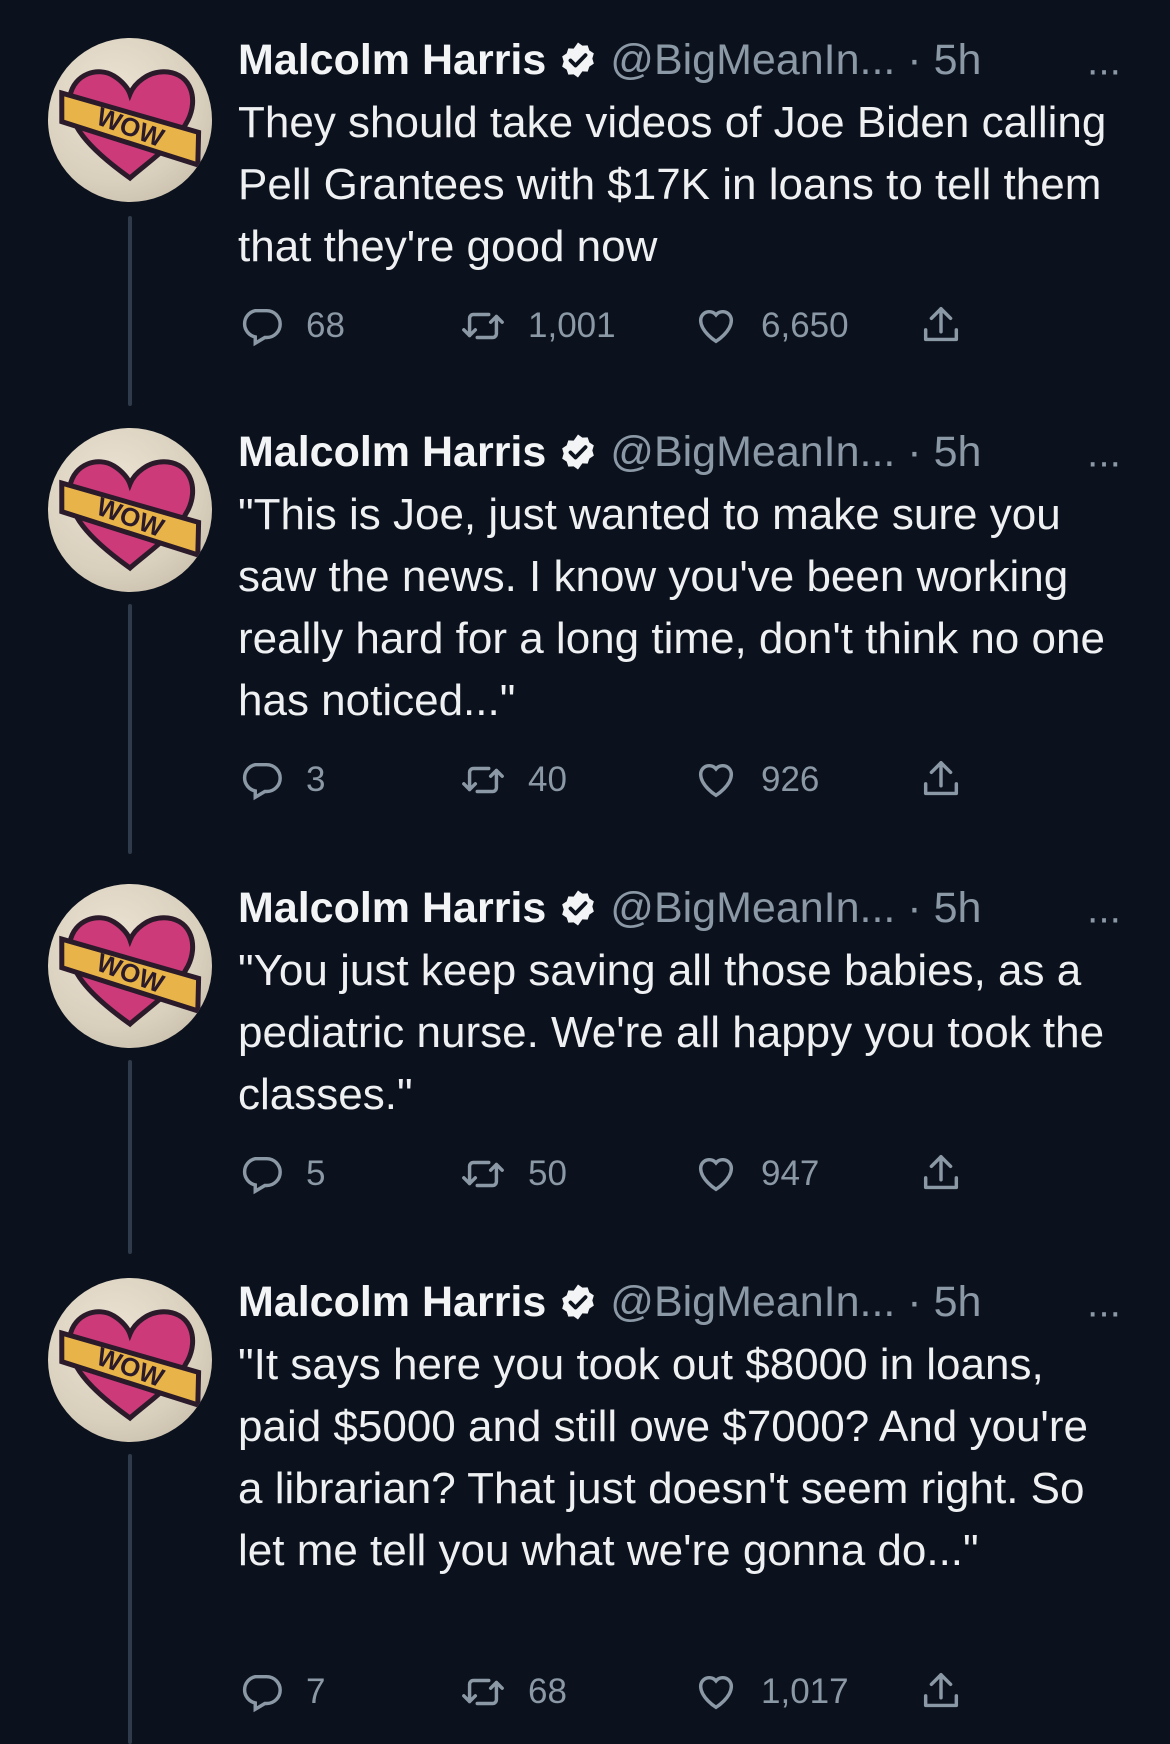 This screenshot has width=1170, height=1744. Describe the element at coordinates (790, 779) in the screenshot. I see `like-count: 926` at that location.